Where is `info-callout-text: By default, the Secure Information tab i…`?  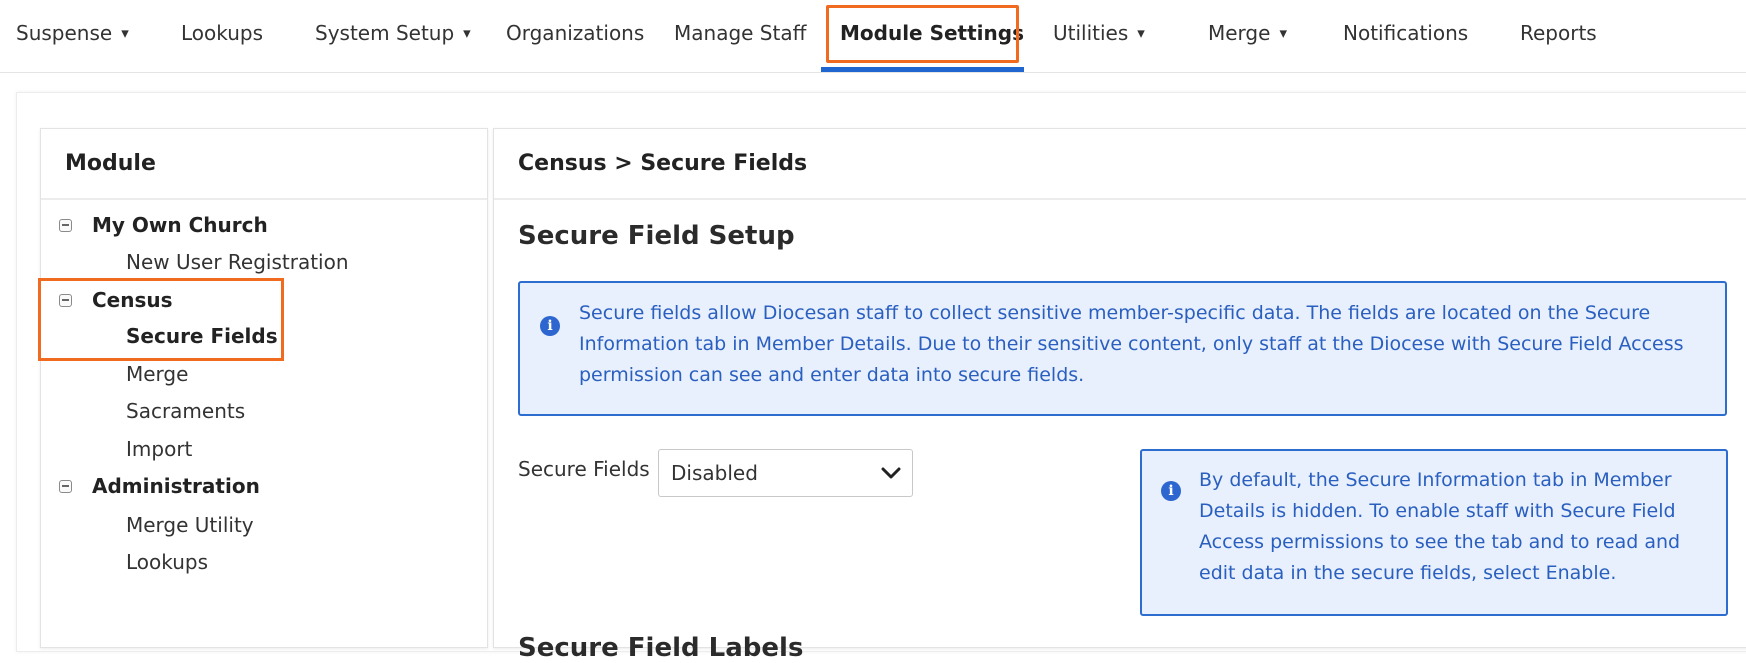 info-callout-text: By default, the Secure Information tab i… is located at coordinates (1440, 526).